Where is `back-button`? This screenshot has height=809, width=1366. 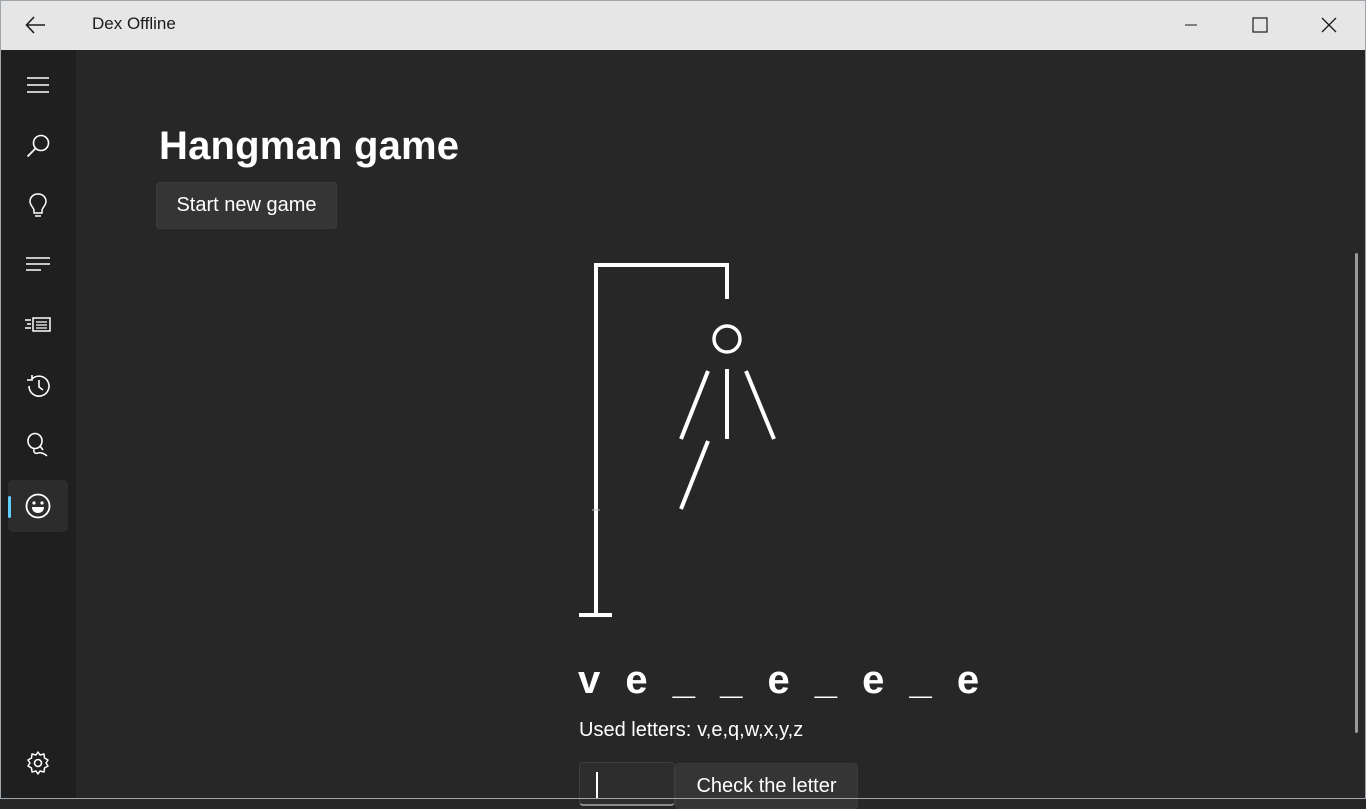
back-button is located at coordinates (36, 25).